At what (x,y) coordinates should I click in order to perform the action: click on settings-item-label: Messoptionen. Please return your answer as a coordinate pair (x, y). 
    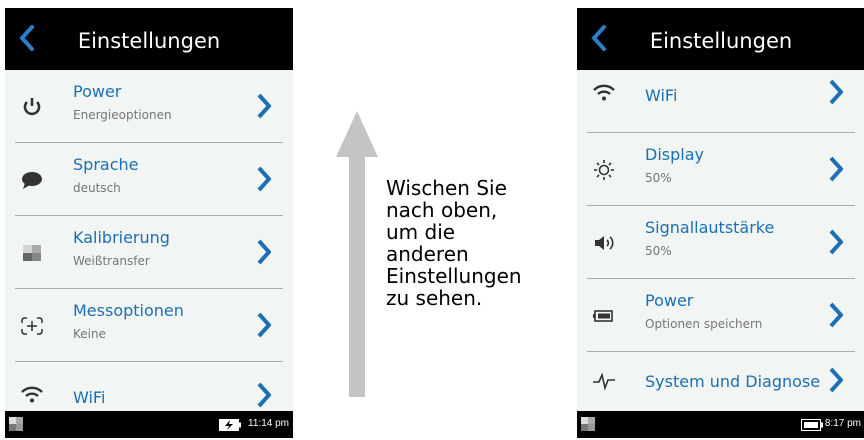
    Looking at the image, I should click on (128, 310).